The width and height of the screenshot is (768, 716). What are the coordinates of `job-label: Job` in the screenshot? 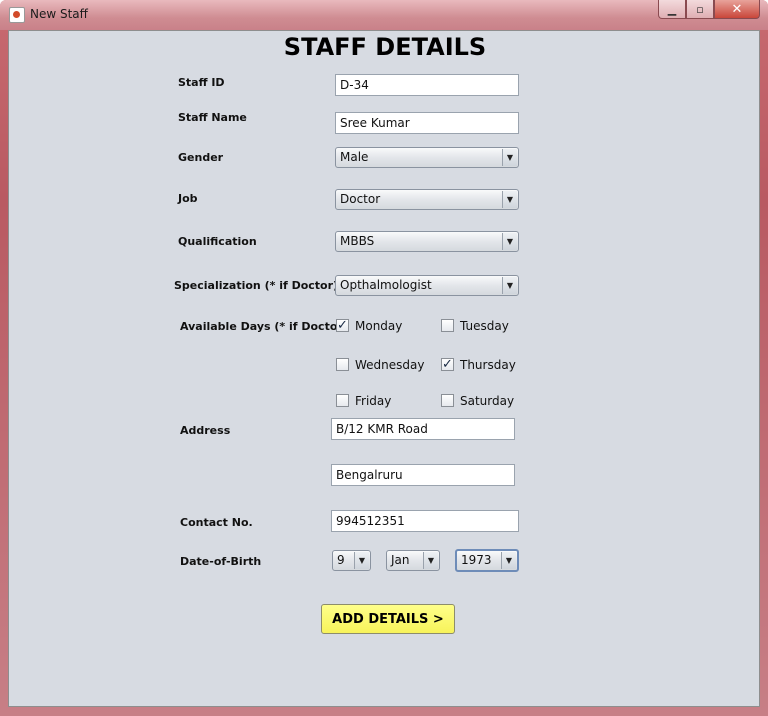 It's located at (188, 198).